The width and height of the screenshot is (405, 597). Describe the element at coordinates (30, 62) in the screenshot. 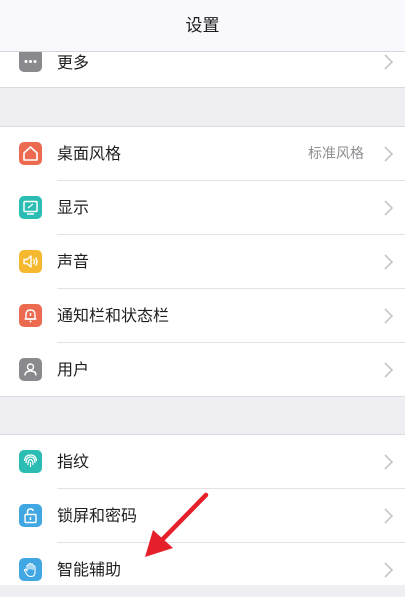

I see `more-icon` at that location.